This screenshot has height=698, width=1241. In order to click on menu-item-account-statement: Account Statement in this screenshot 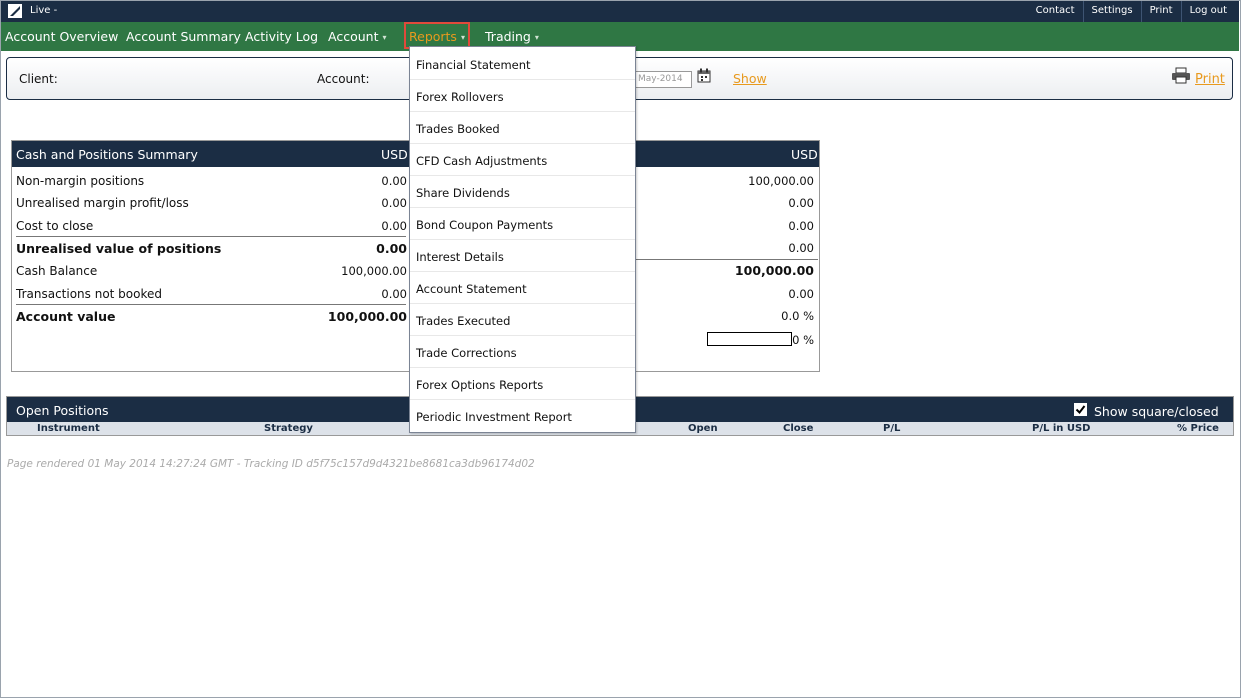, I will do `click(522, 288)`.